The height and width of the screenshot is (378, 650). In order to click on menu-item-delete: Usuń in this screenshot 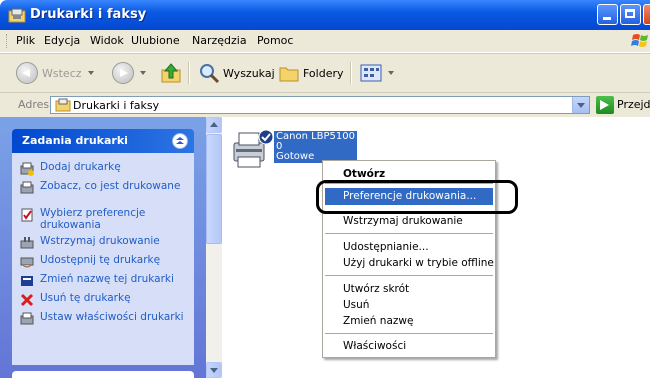, I will do `click(356, 305)`.